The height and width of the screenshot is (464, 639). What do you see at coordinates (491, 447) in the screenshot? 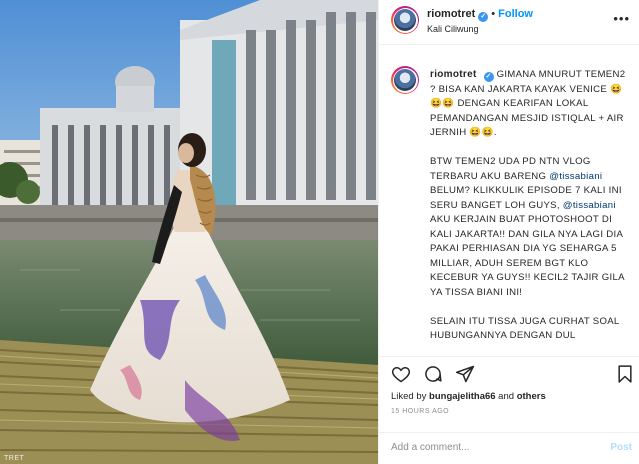
I see `comment-input` at bounding box center [491, 447].